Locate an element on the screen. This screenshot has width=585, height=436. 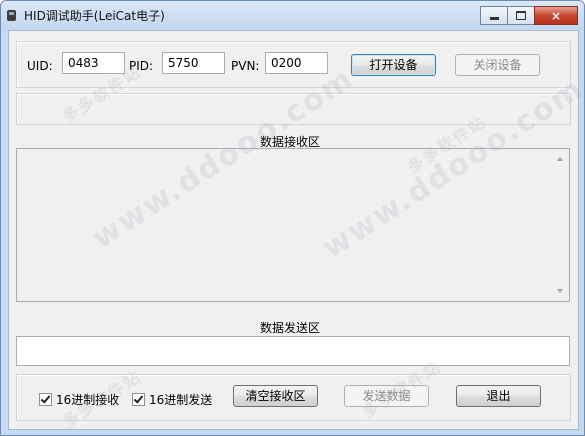
close-button: × is located at coordinates (556, 15).